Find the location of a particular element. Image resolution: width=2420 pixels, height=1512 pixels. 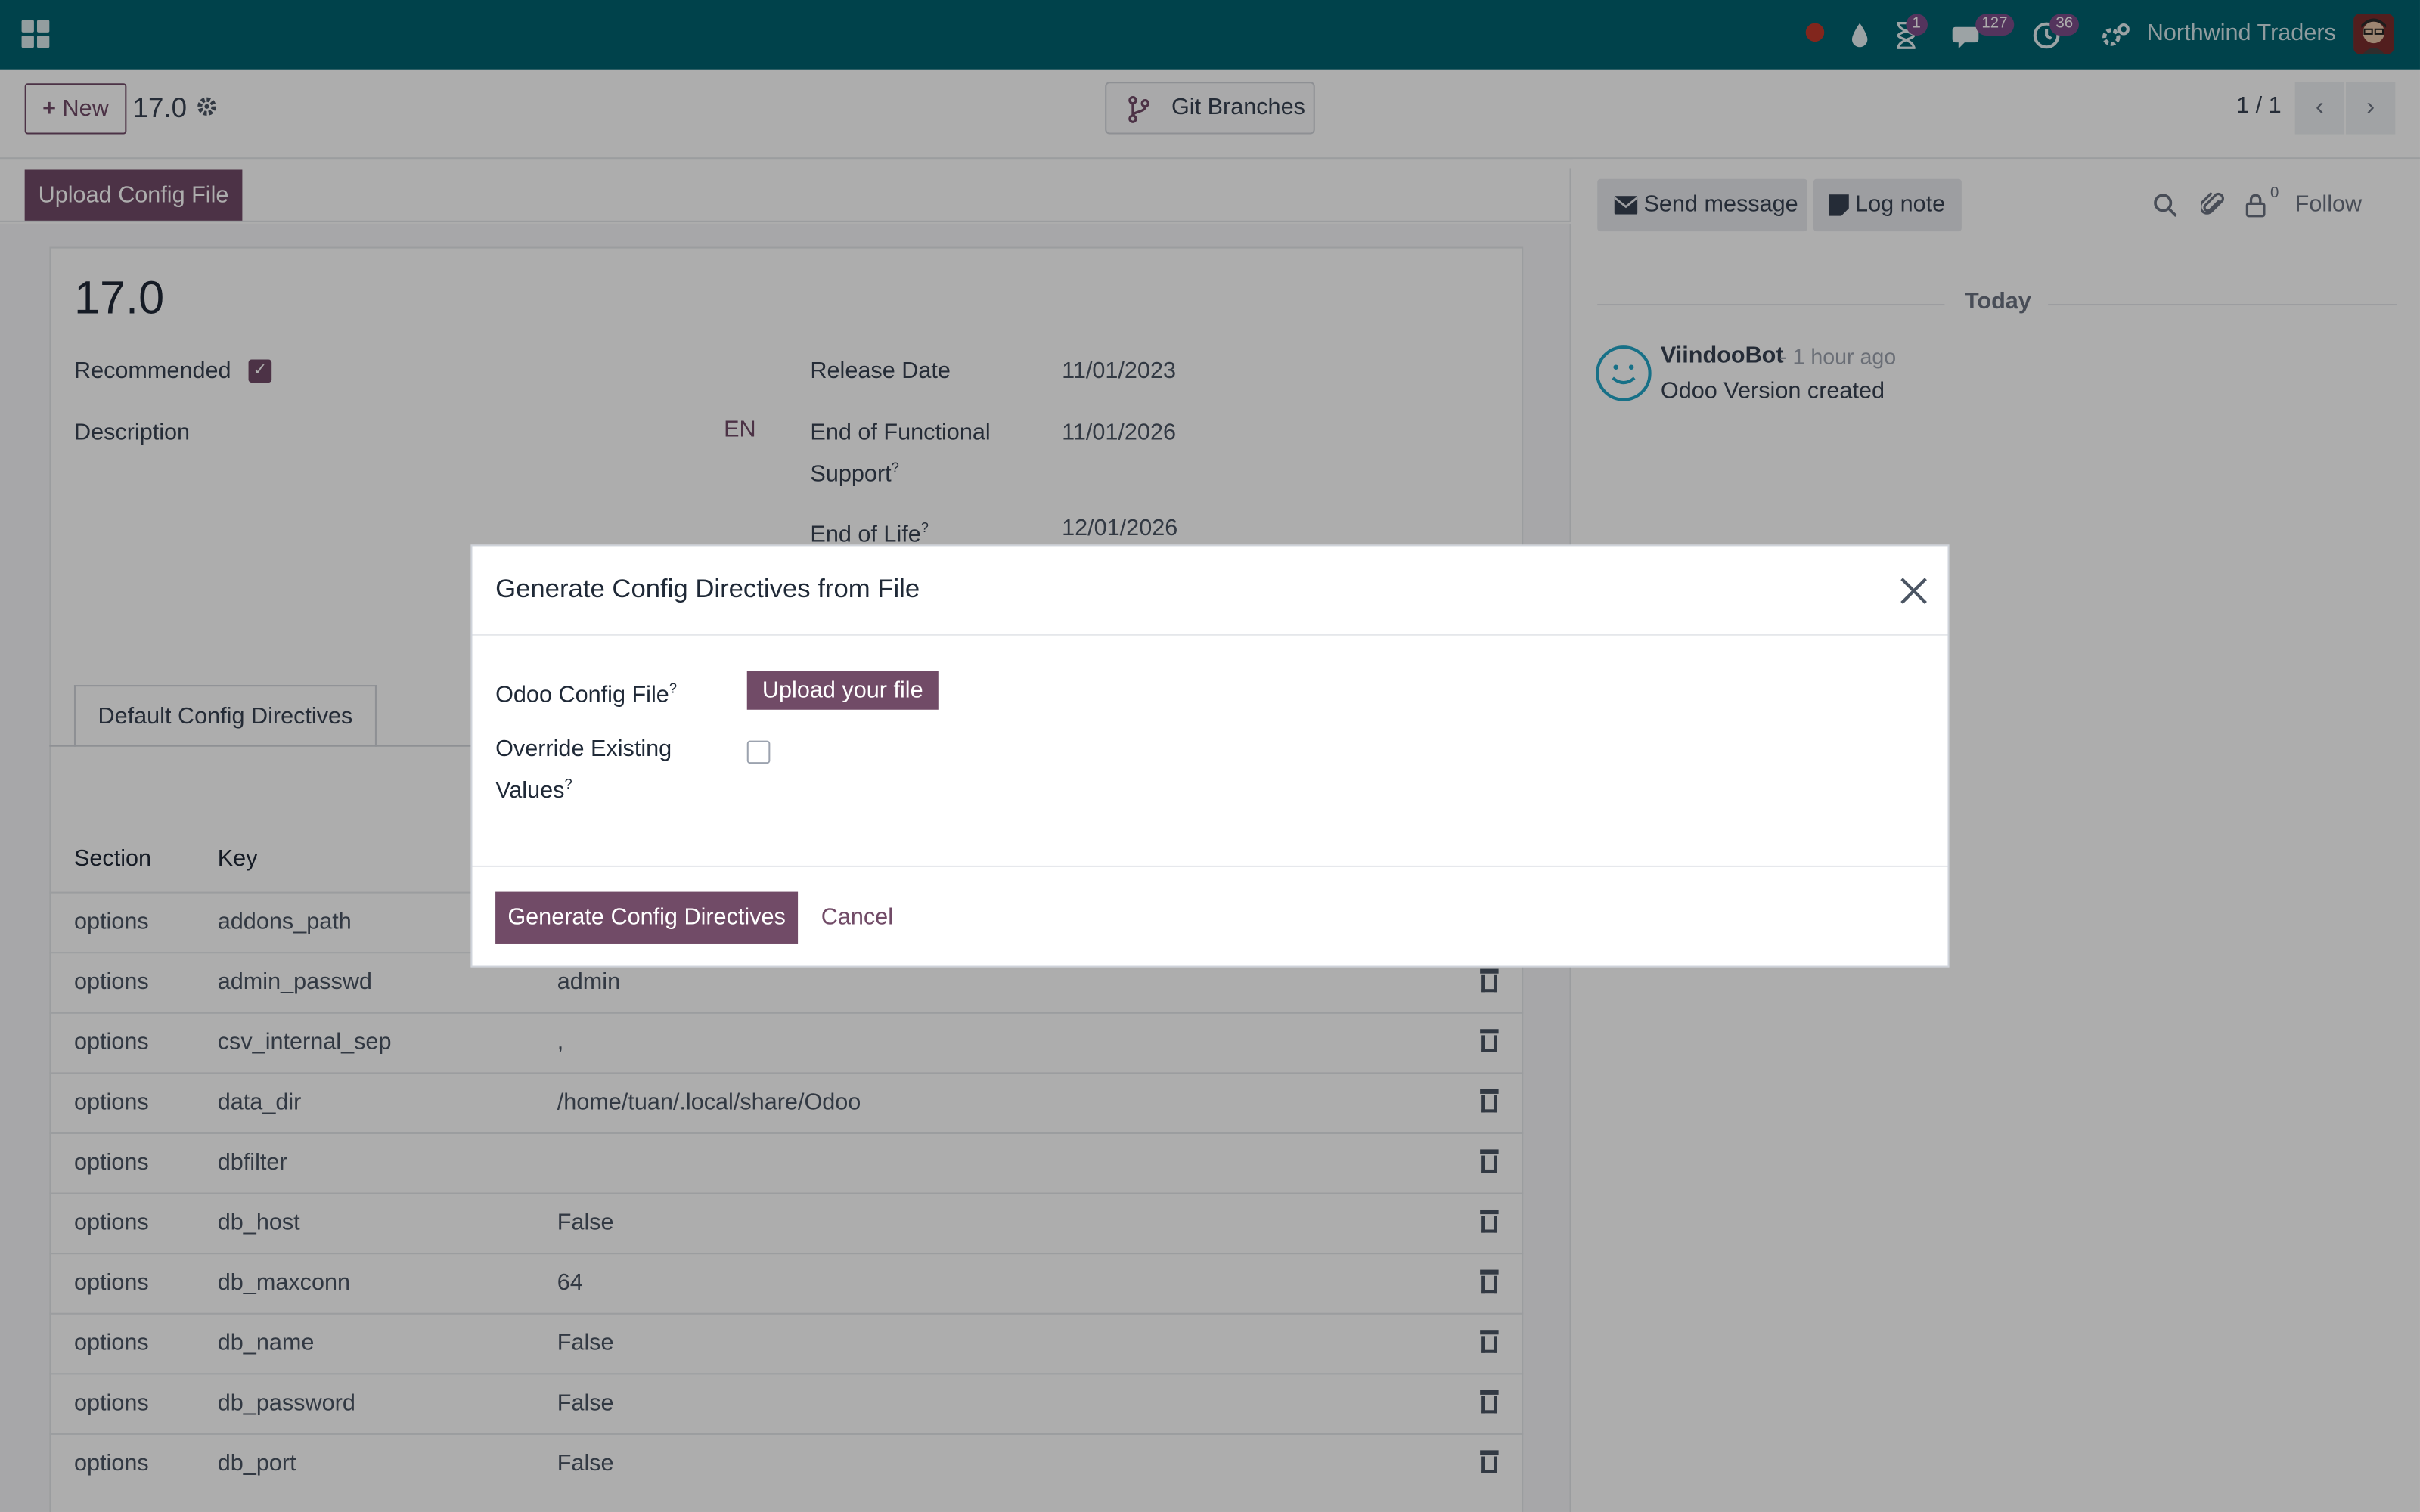

override-existing-checkbox is located at coordinates (758, 752).